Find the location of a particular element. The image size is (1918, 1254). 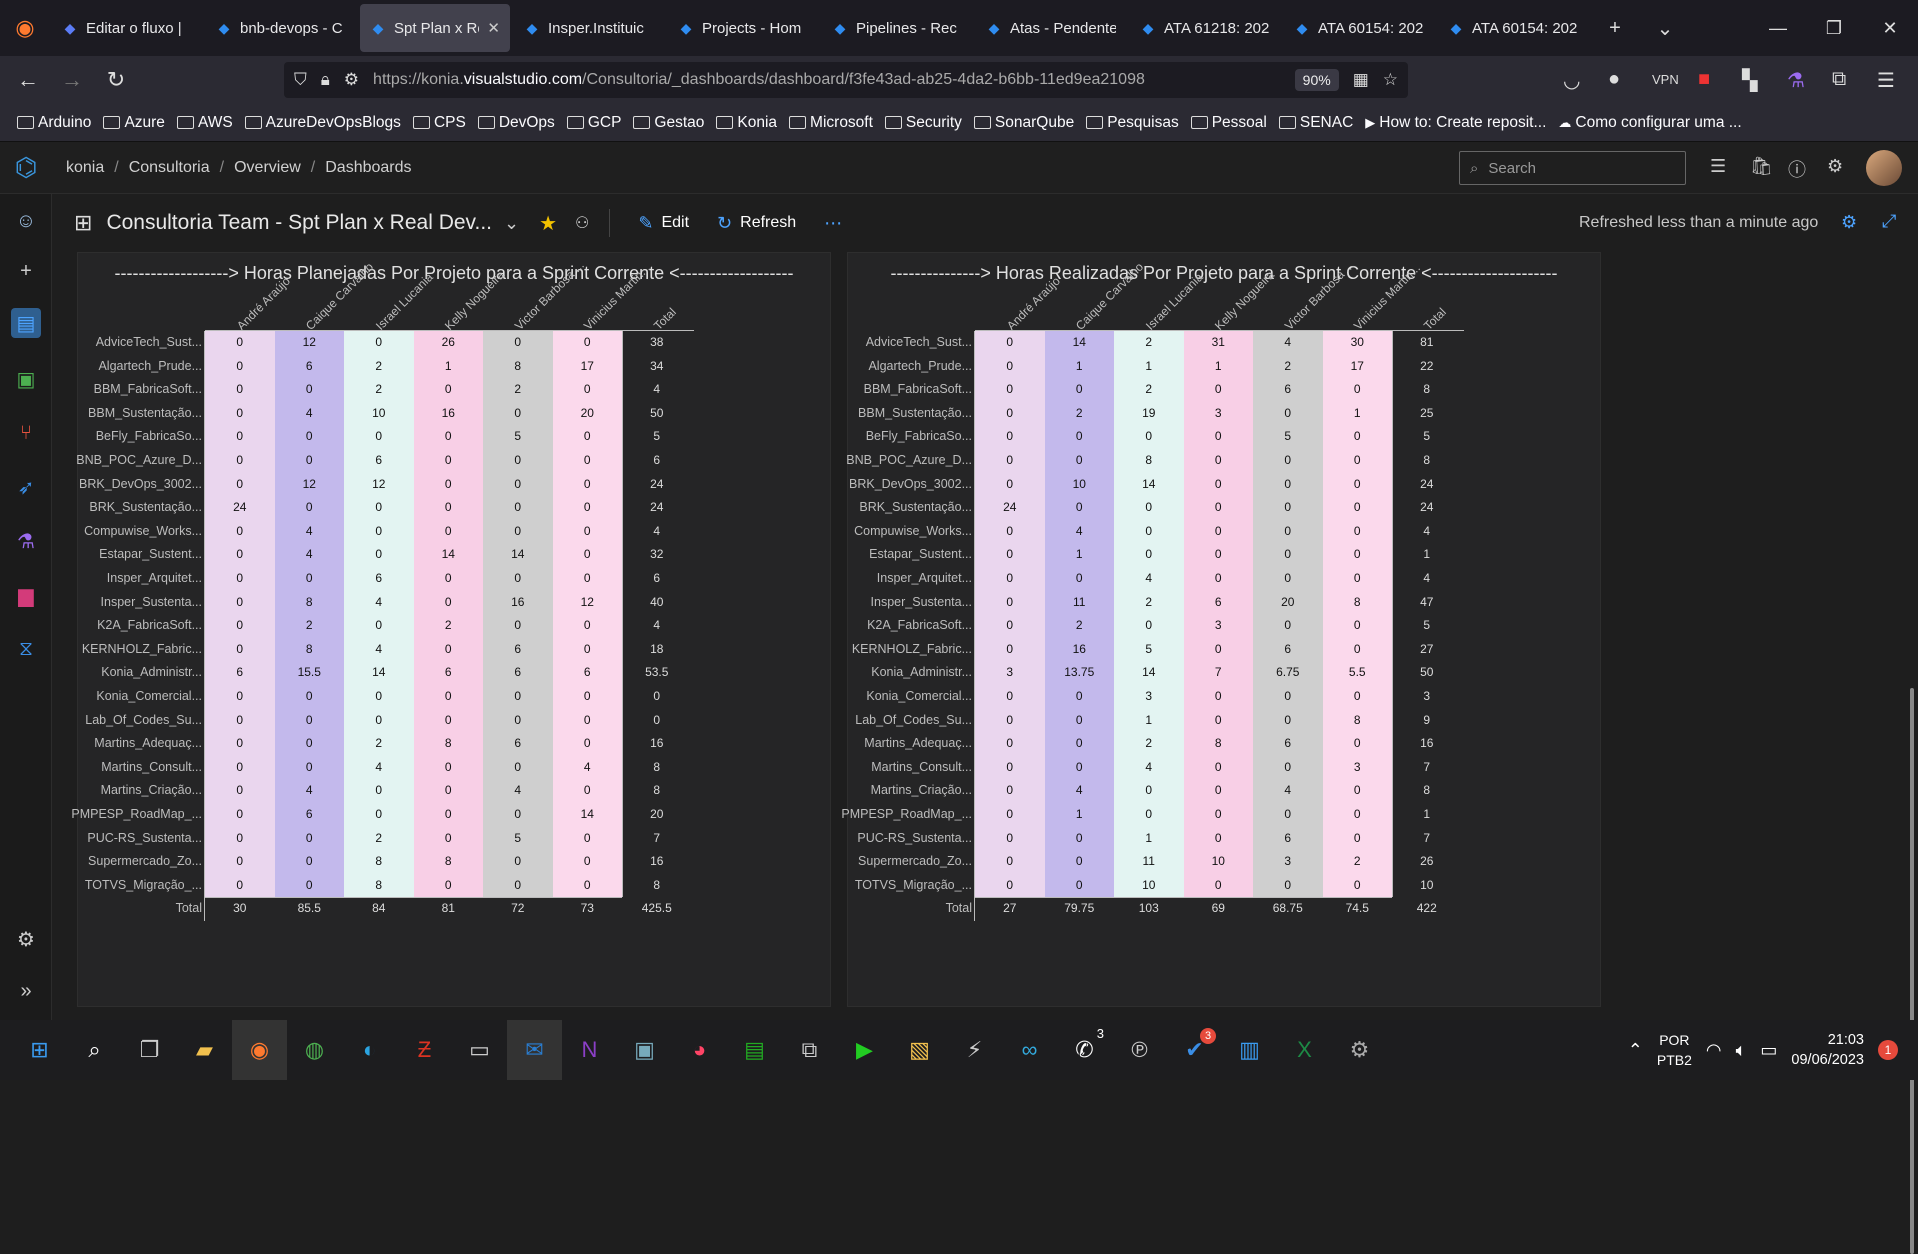

new-tab-button: + is located at coordinates (1615, 28).